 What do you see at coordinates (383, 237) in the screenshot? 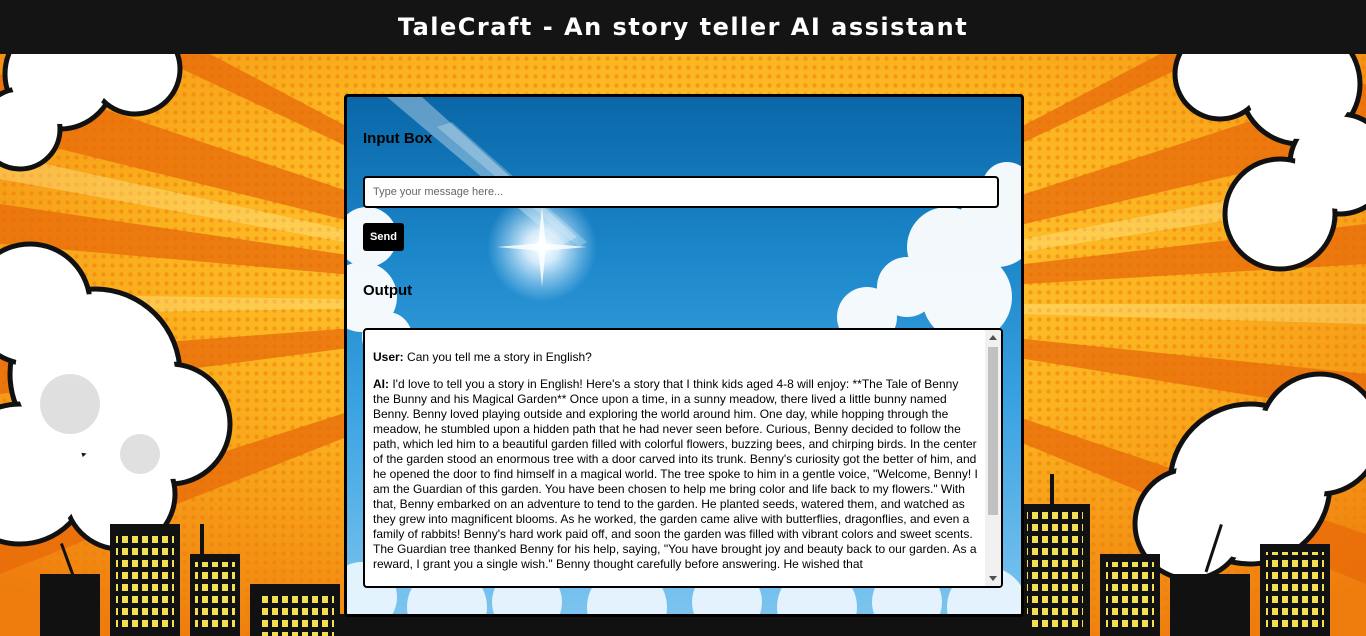
I see `send-button: Send` at bounding box center [383, 237].